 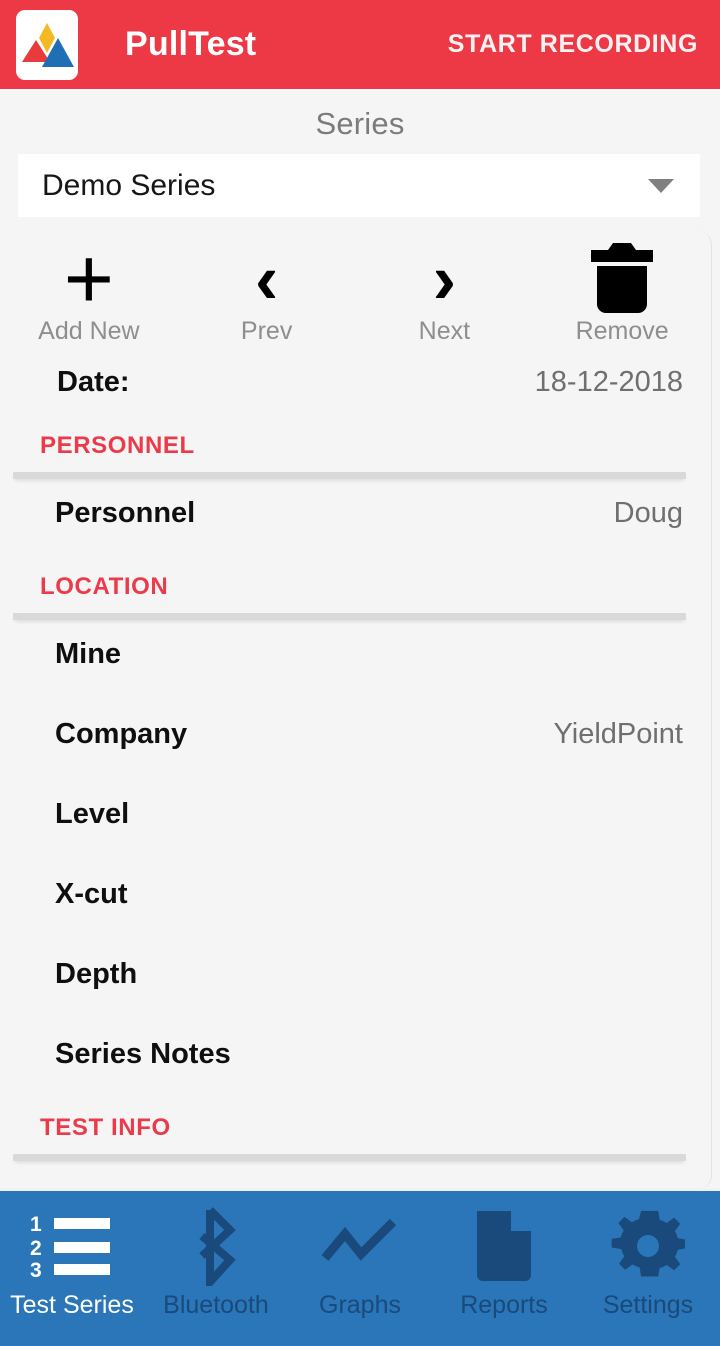 What do you see at coordinates (661, 185) in the screenshot?
I see `chevron-down-icon` at bounding box center [661, 185].